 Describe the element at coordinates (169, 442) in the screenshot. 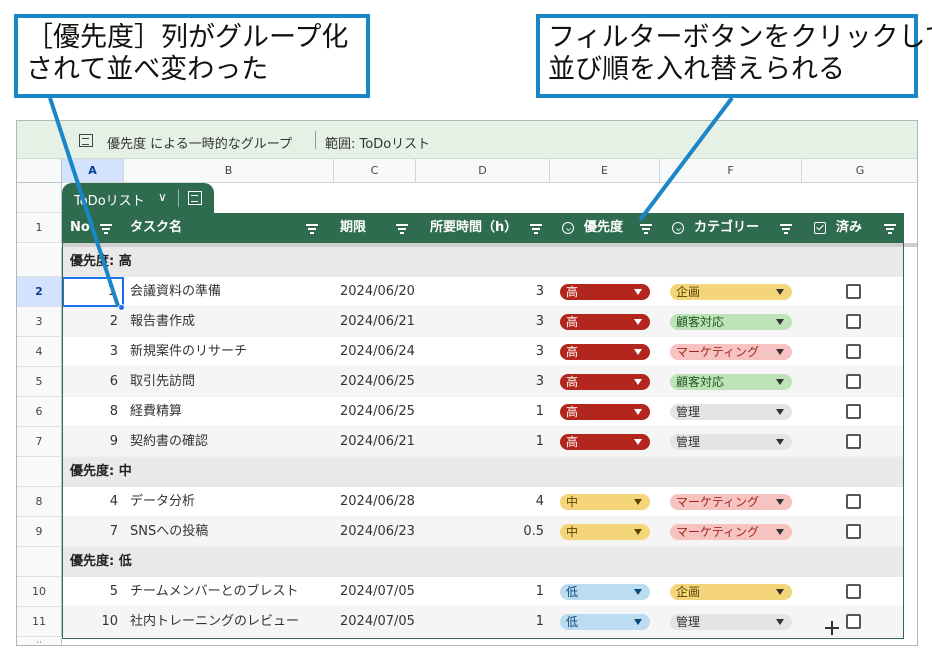

I see `cell-task: 契約書の確認` at that location.